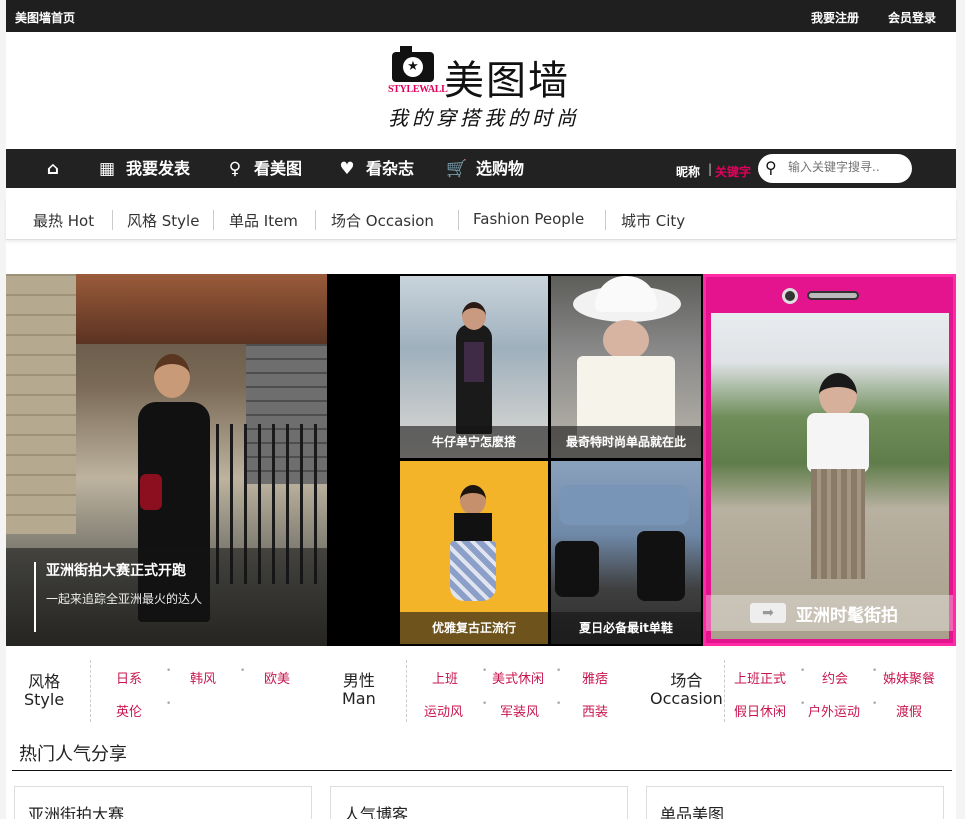 This screenshot has height=819, width=965. Describe the element at coordinates (838, 524) in the screenshot. I see `model-trousers` at that location.